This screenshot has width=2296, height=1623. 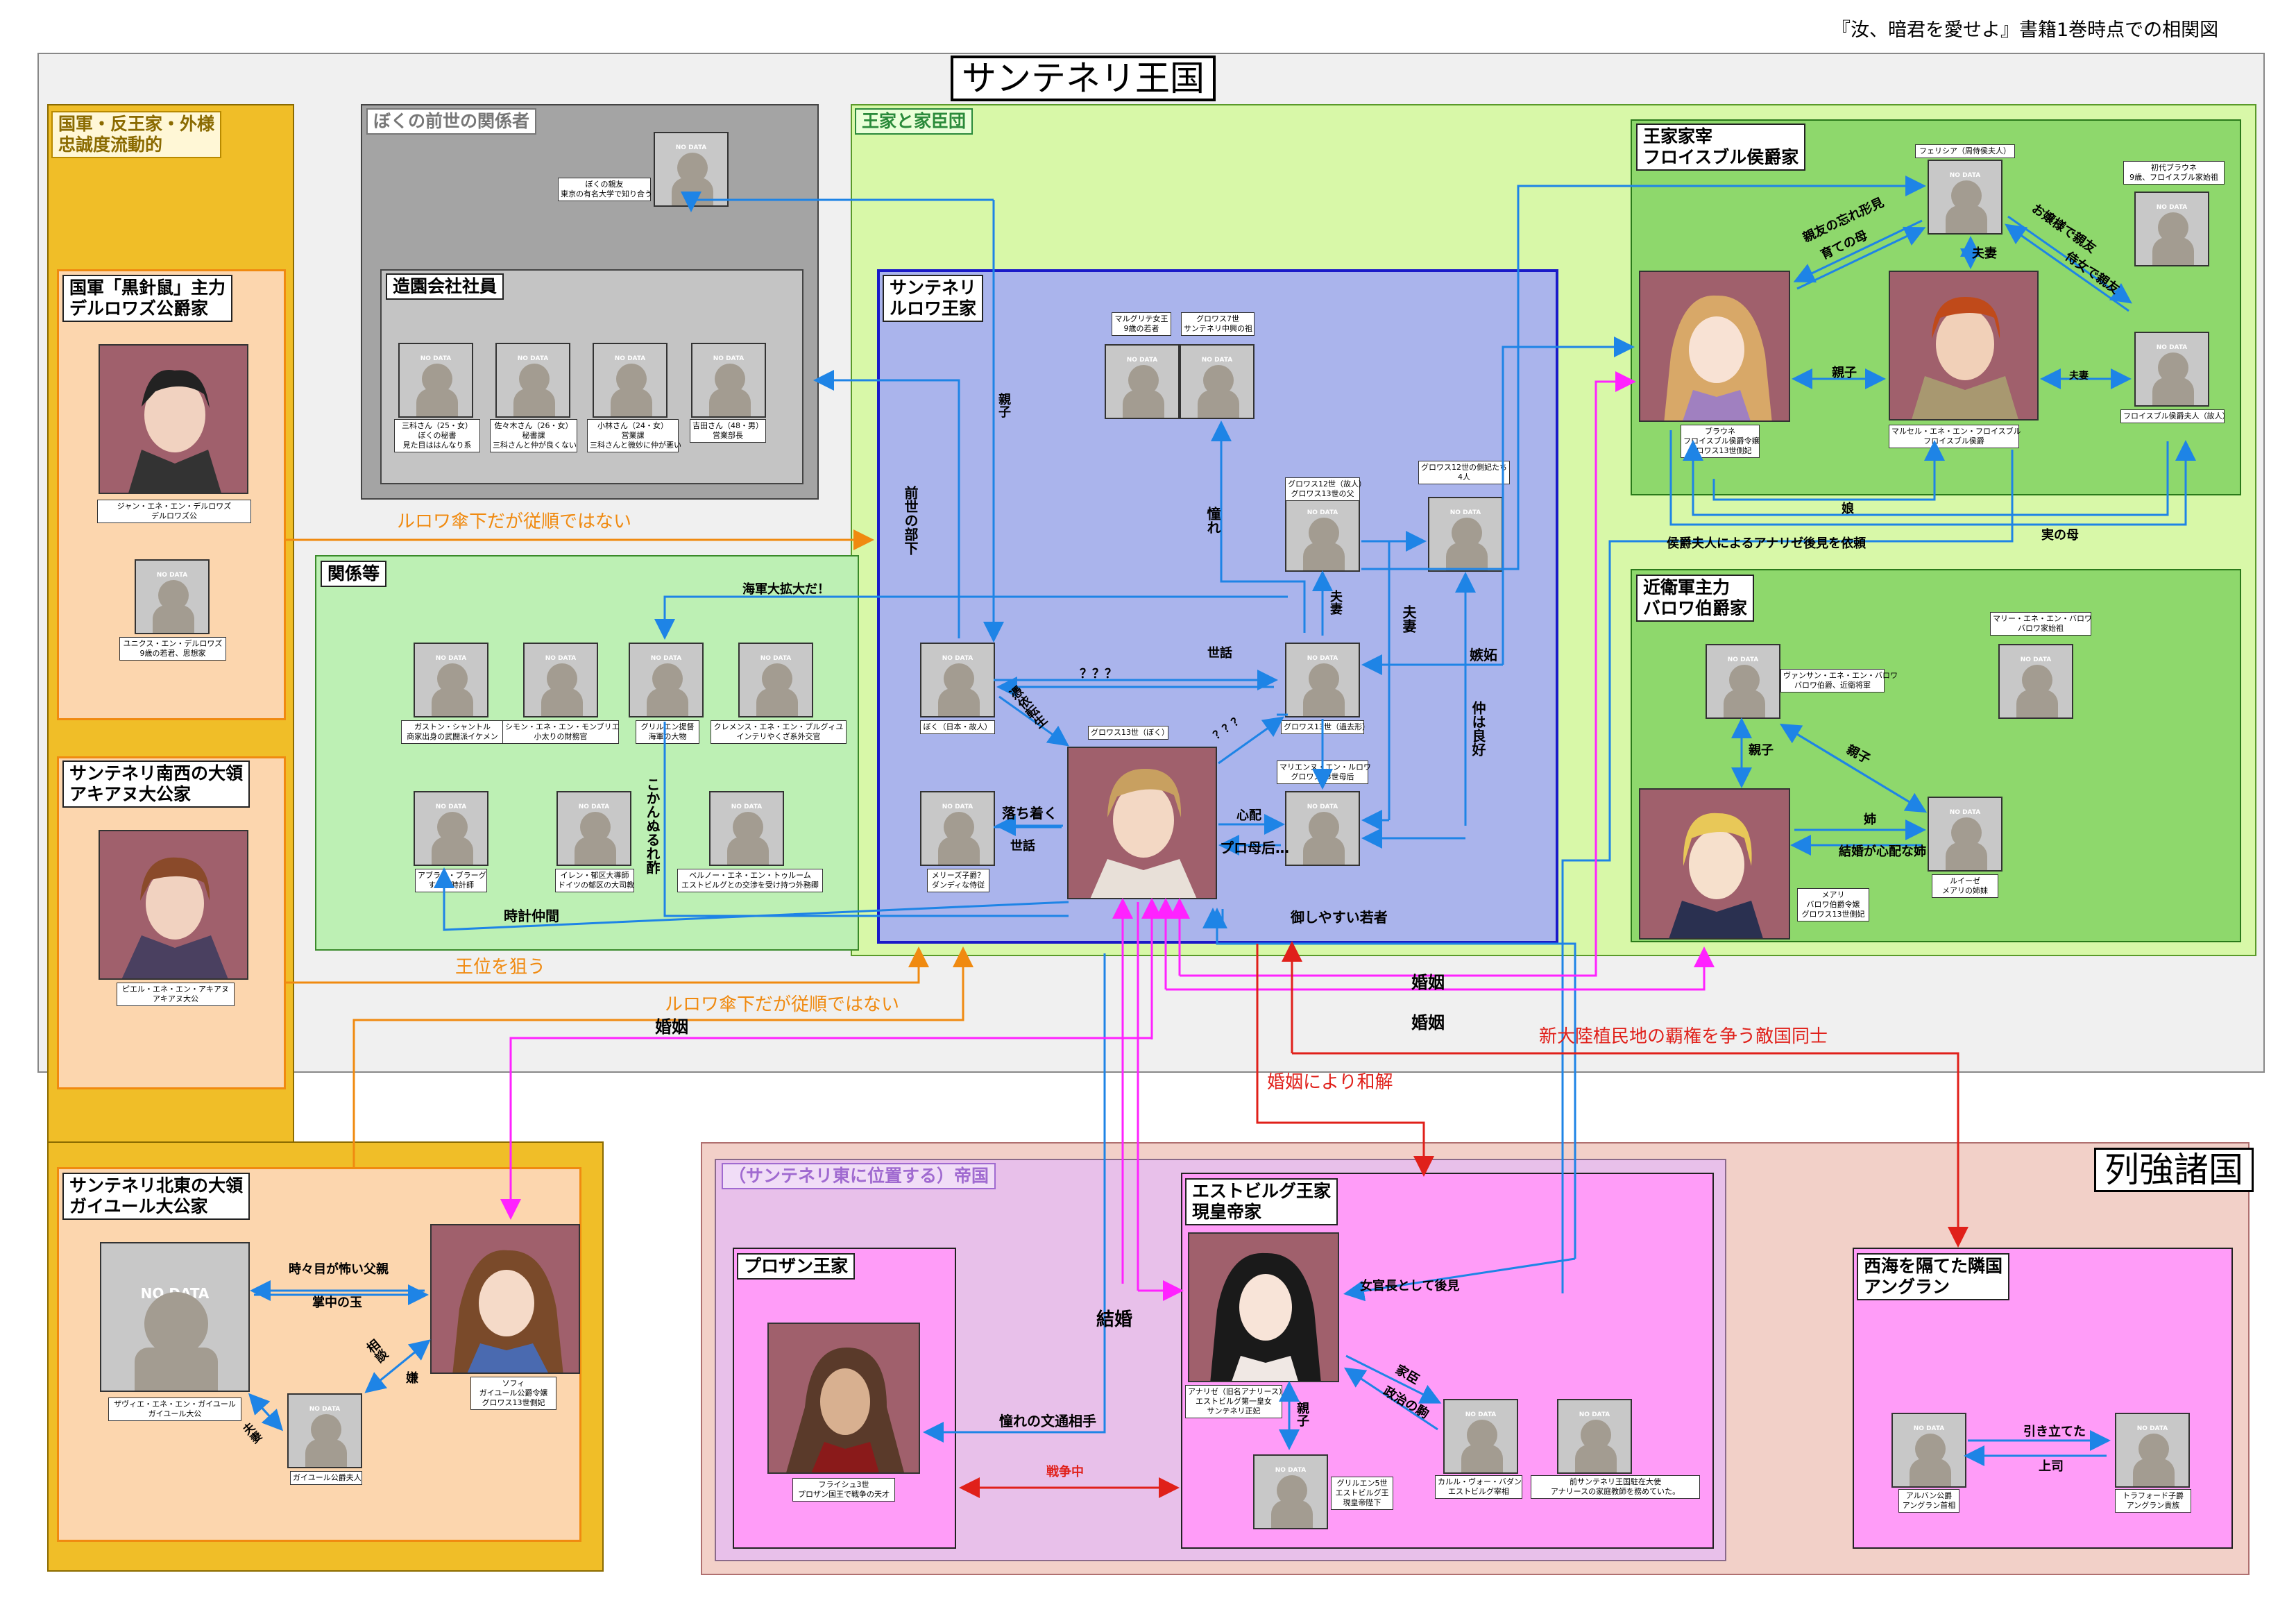 What do you see at coordinates (500, 967) in the screenshot?
I see `rel-aim-throne: 王位を狙う` at bounding box center [500, 967].